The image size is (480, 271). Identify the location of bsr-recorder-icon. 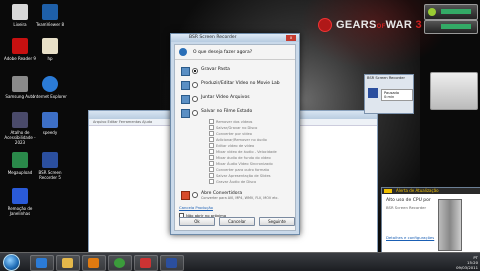
(50, 160).